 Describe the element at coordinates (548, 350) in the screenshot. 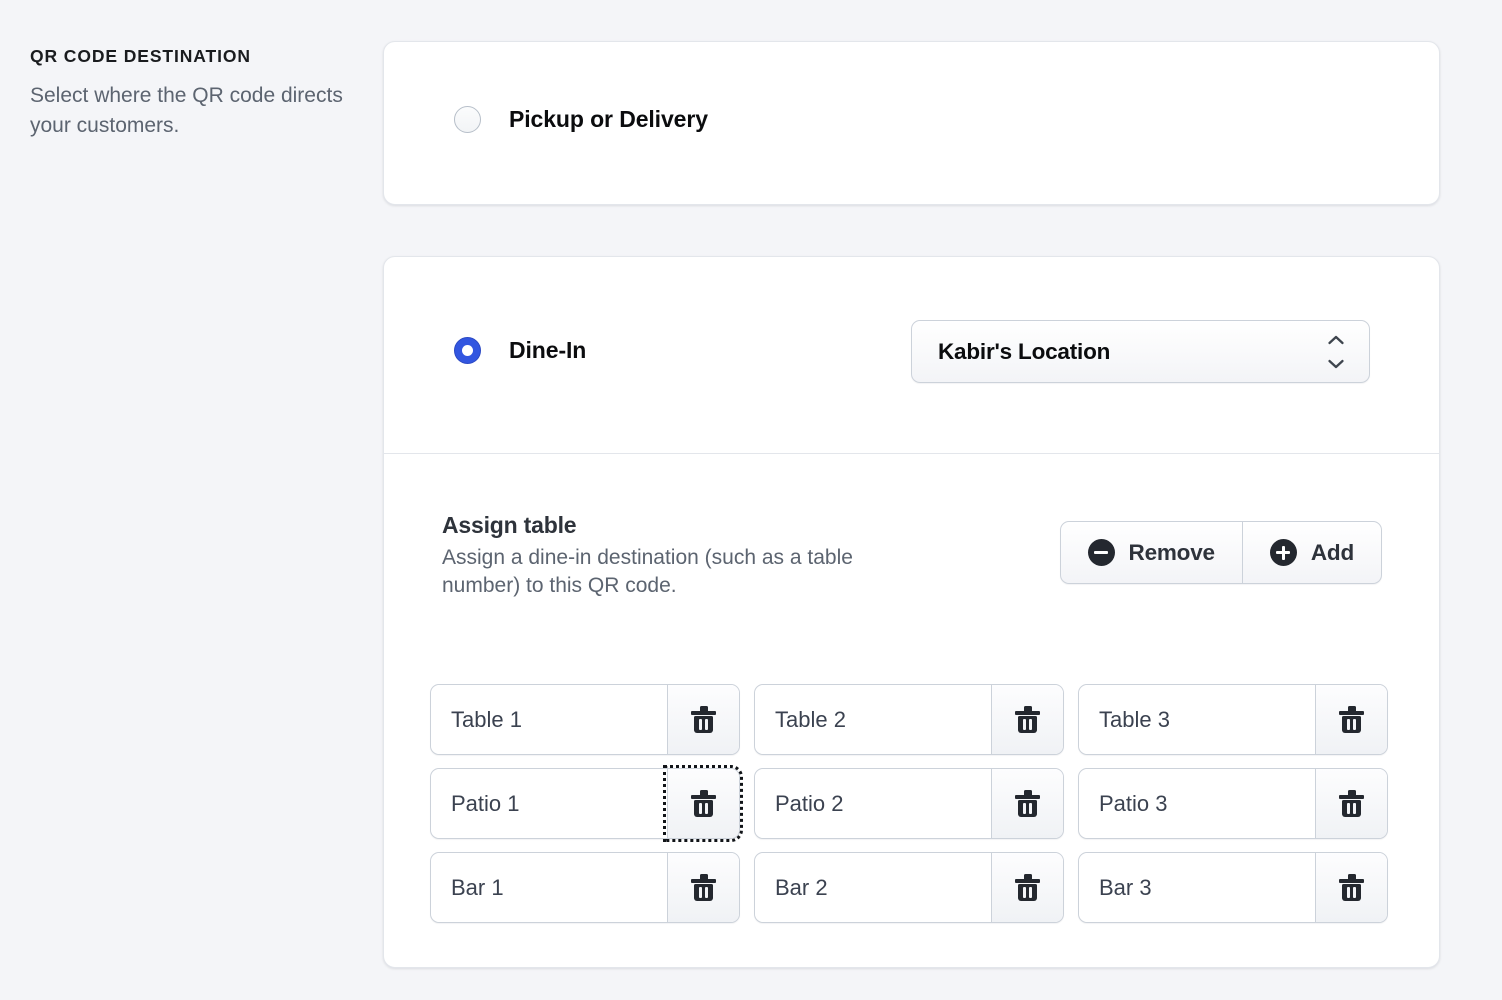

I see `dine-in-label: Dine-In` at that location.